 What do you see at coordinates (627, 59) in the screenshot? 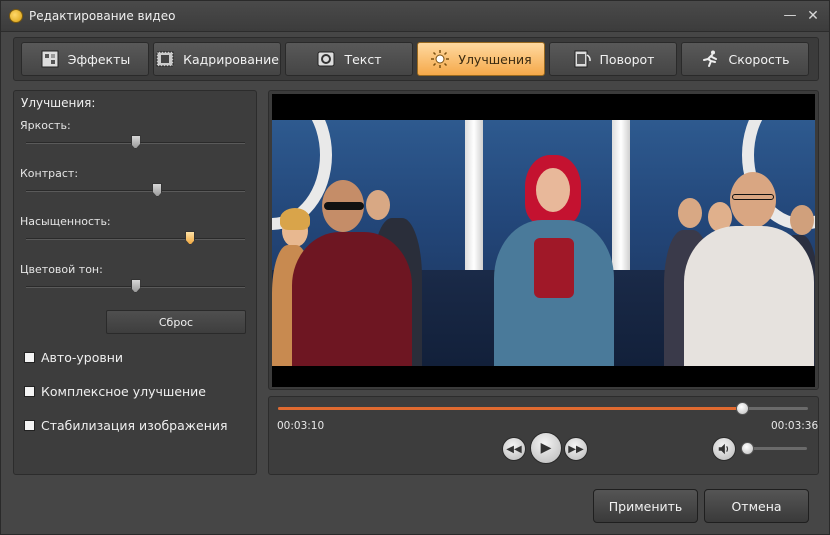
I see `tab-label: Поворот` at bounding box center [627, 59].